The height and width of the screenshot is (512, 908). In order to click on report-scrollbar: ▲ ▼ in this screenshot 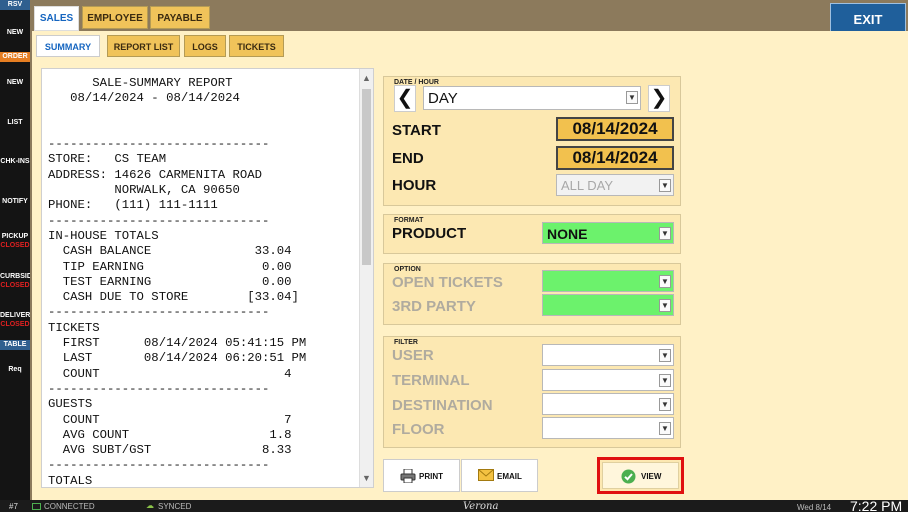, I will do `click(366, 278)`.